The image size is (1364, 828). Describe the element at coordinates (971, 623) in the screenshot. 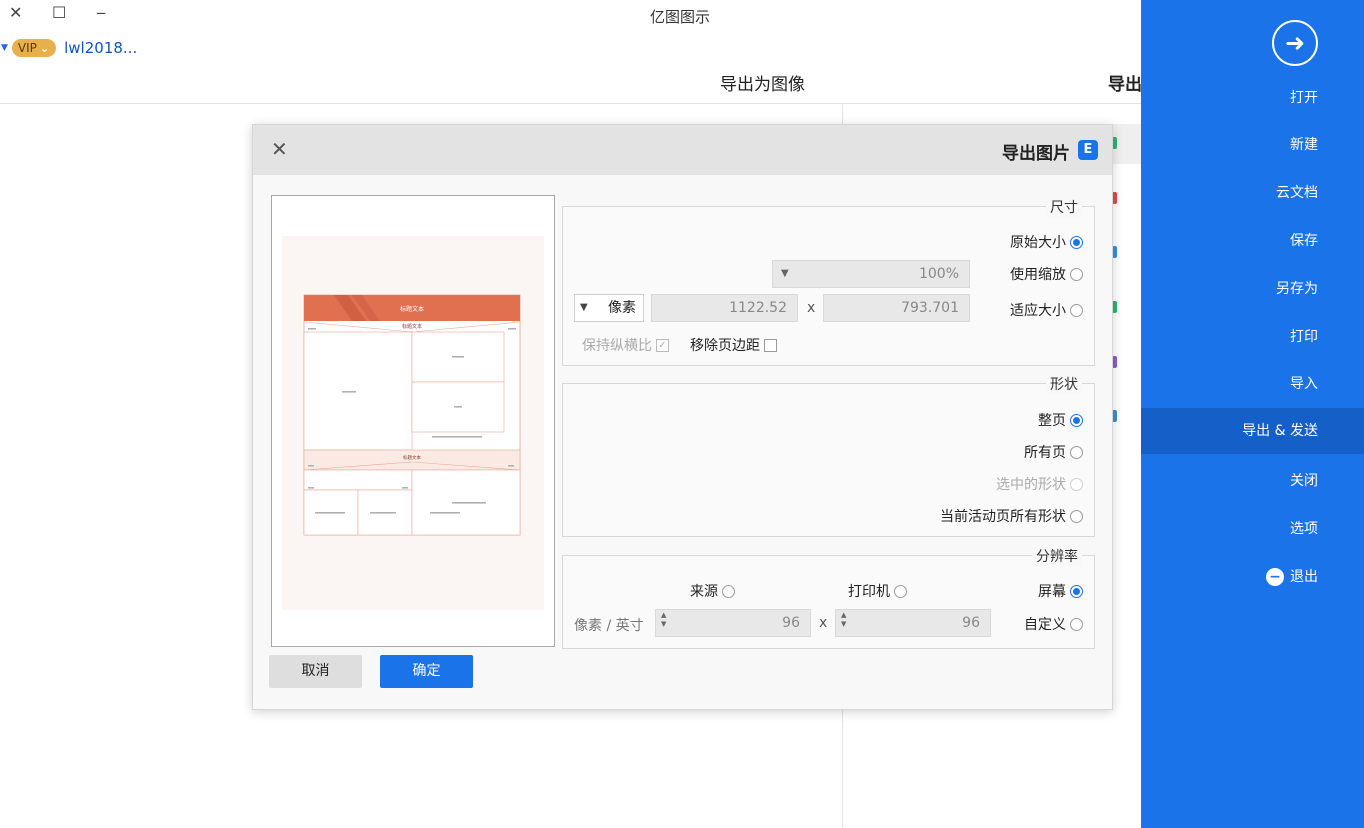

I see `dpi-x-value: 96` at that location.